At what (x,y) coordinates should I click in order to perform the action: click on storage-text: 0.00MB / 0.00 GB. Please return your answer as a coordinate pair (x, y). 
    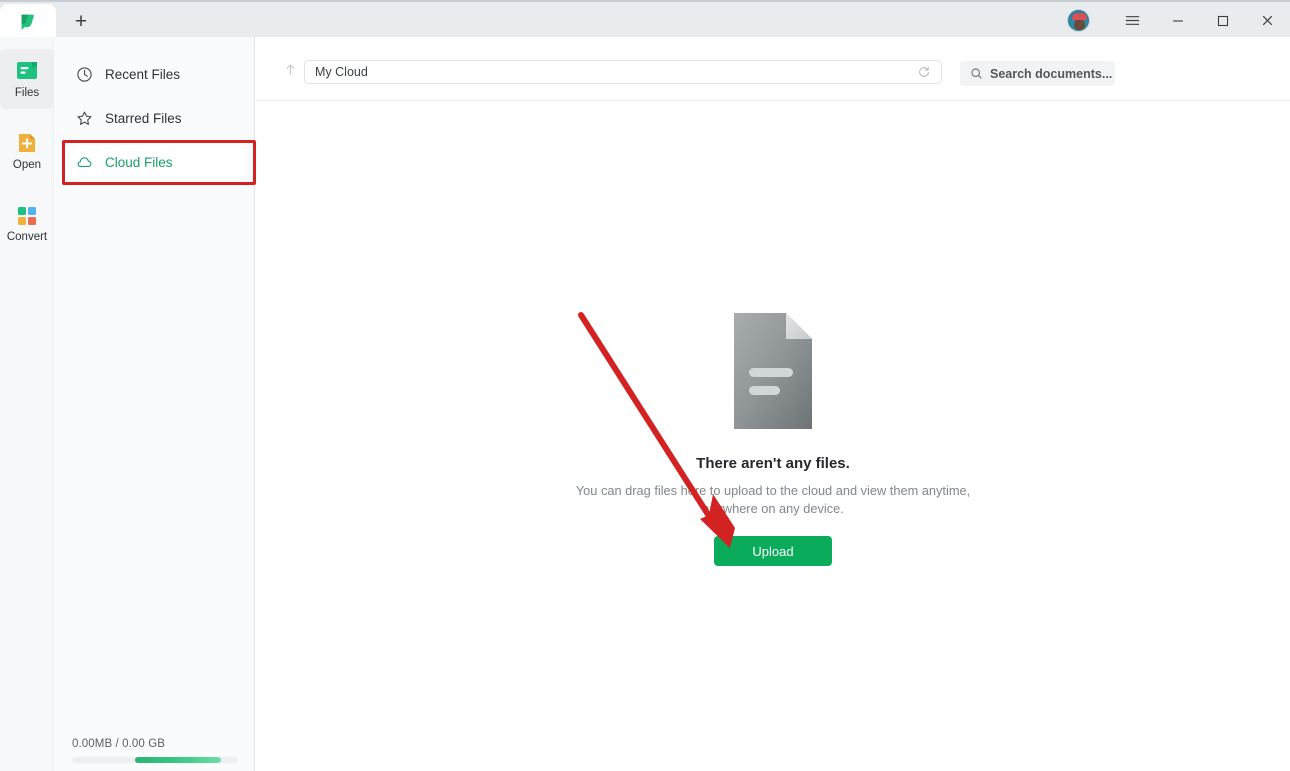
    Looking at the image, I should click on (119, 744).